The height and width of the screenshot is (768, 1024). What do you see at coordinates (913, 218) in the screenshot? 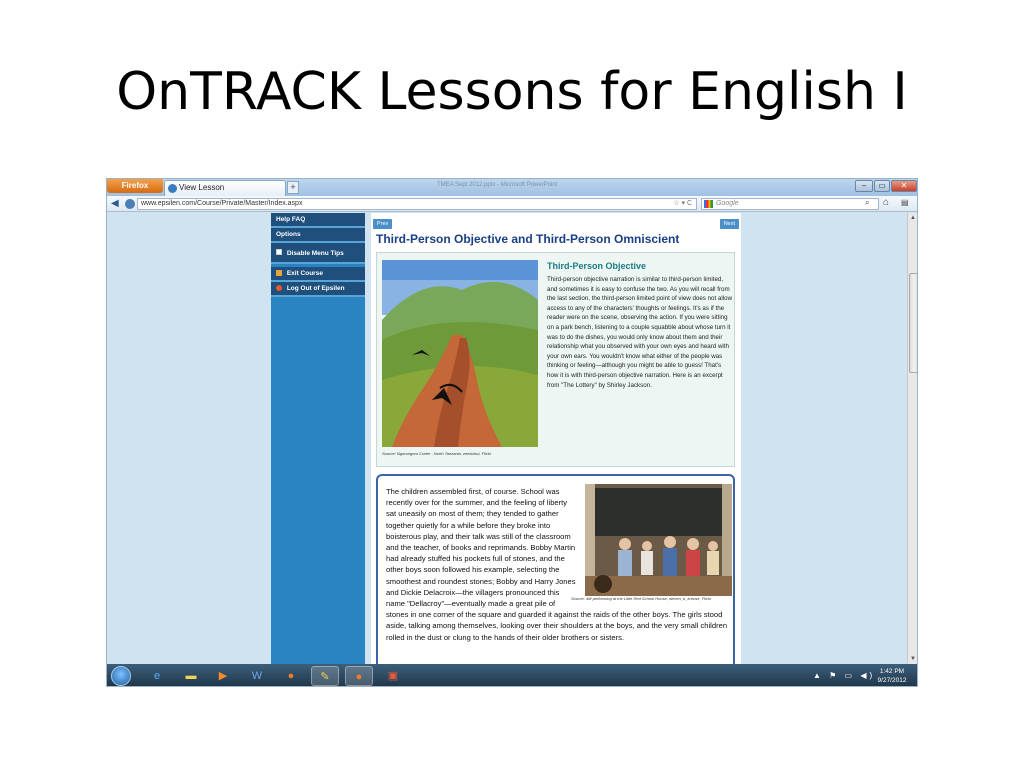
I see `scroll-up-arrow-icon: ▲` at bounding box center [913, 218].